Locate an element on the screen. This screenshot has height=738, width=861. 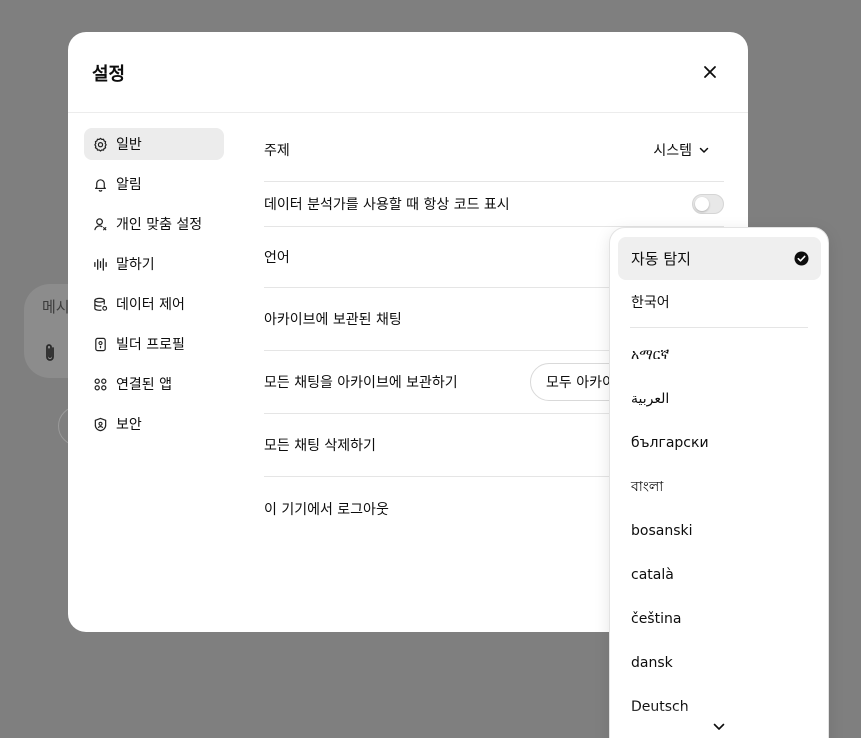
archived-chats-label: 아카이브에 보관된 채팅 is located at coordinates (333, 320).